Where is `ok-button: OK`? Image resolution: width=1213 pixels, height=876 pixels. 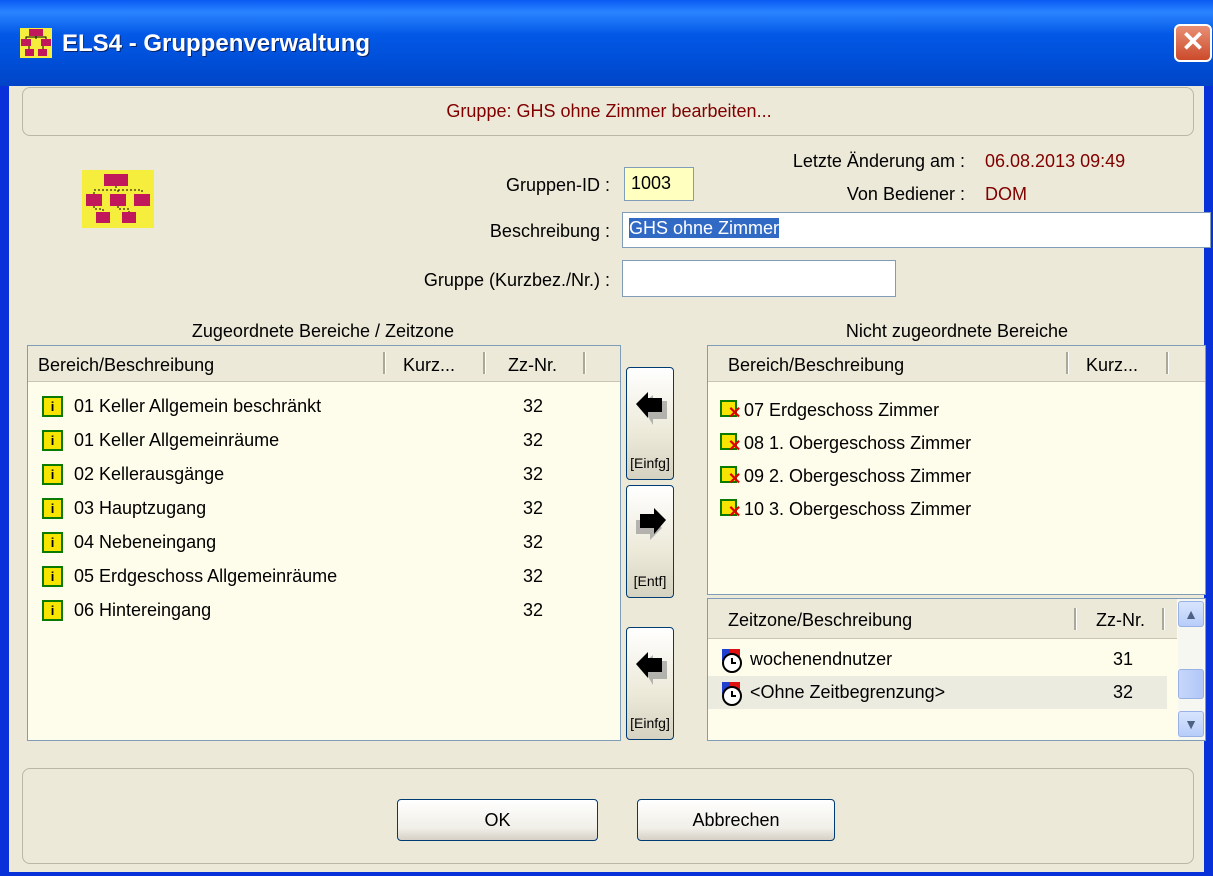
ok-button: OK is located at coordinates (497, 820).